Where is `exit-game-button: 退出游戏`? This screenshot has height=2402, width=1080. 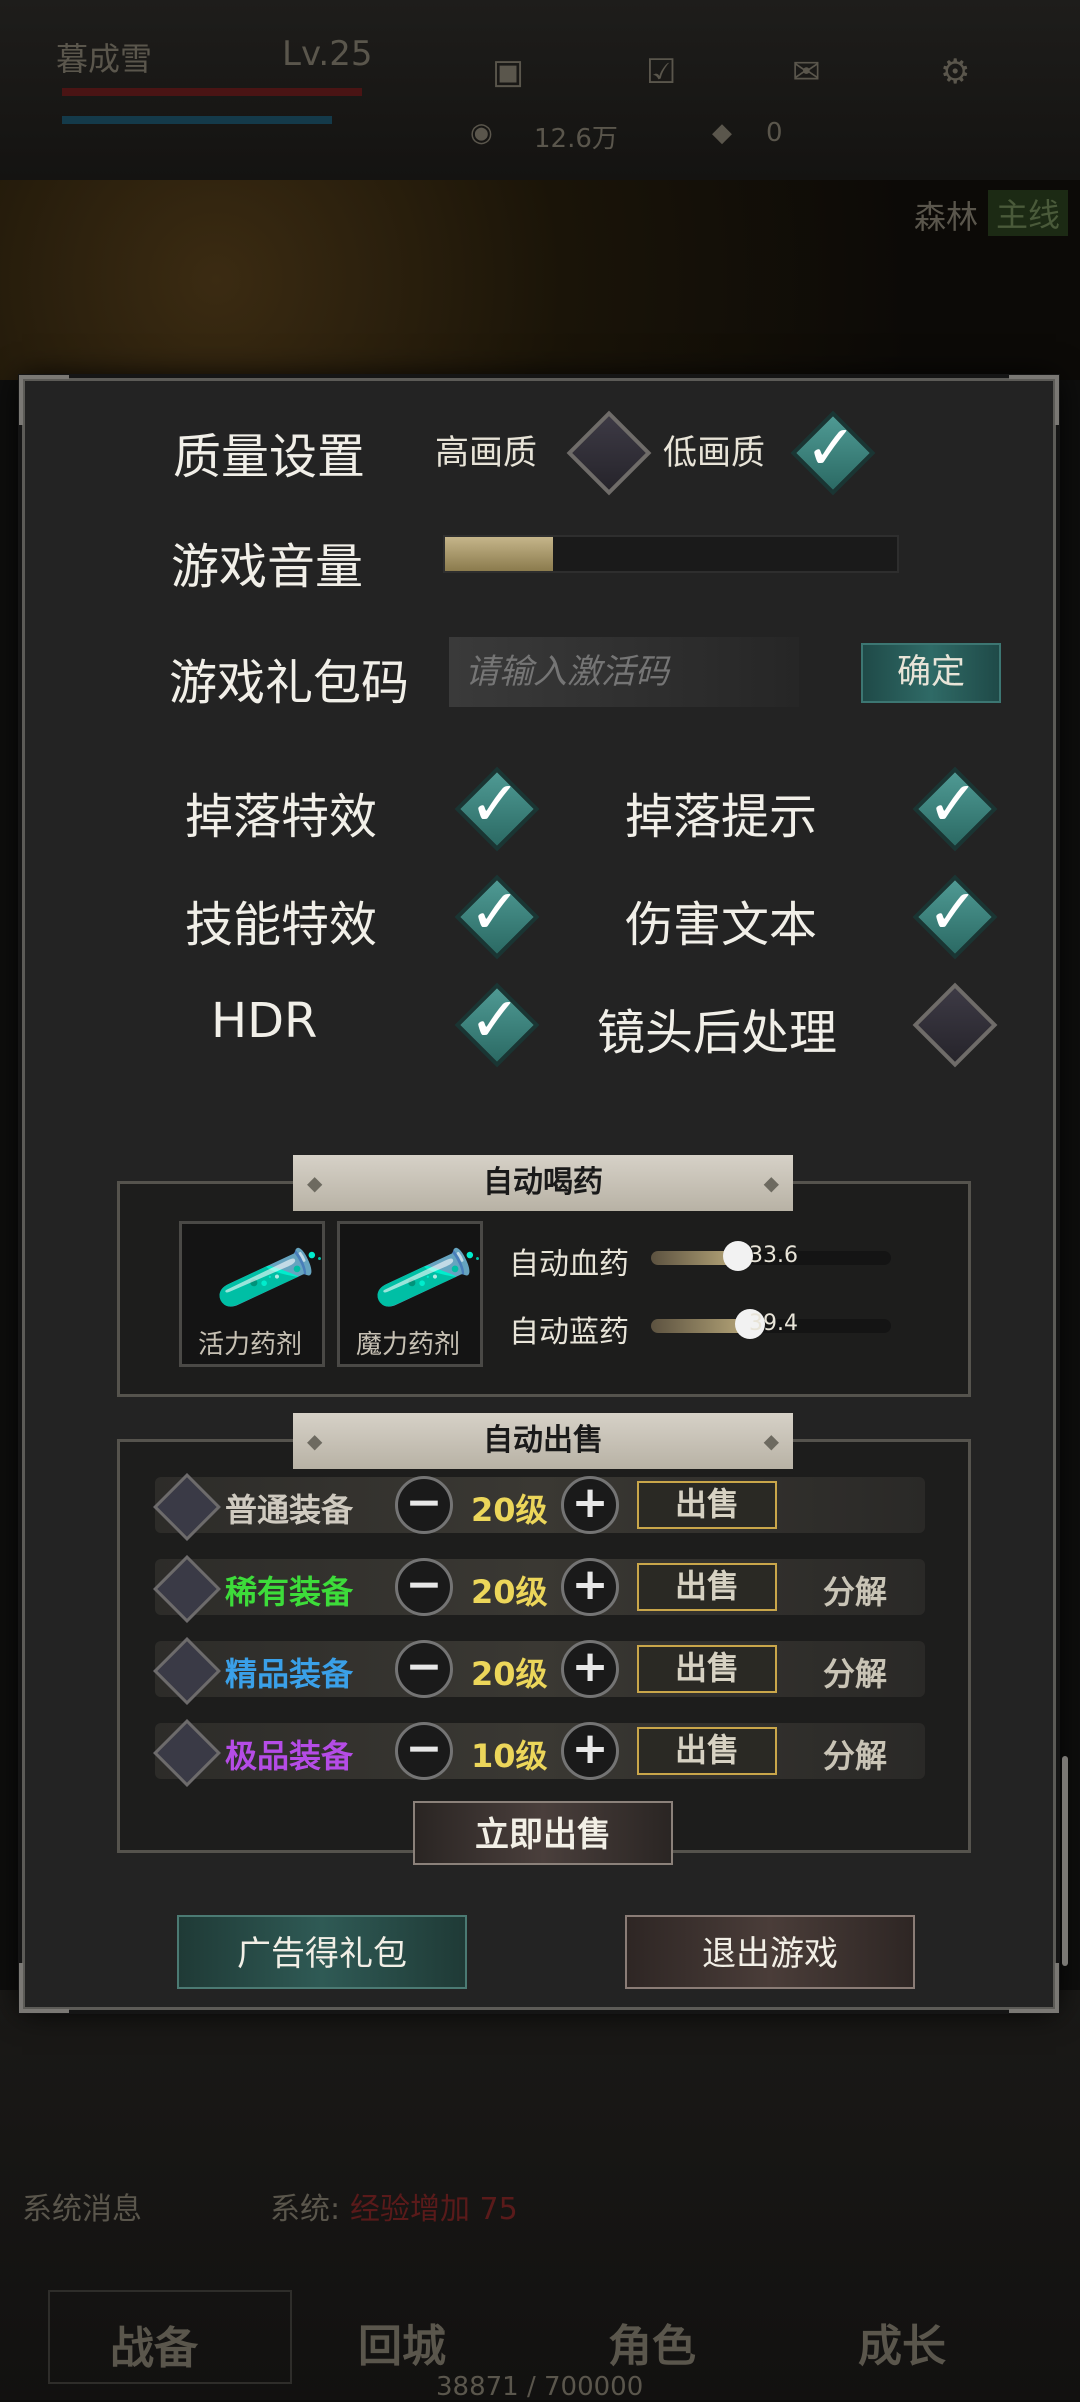 exit-game-button: 退出游戏 is located at coordinates (770, 1952).